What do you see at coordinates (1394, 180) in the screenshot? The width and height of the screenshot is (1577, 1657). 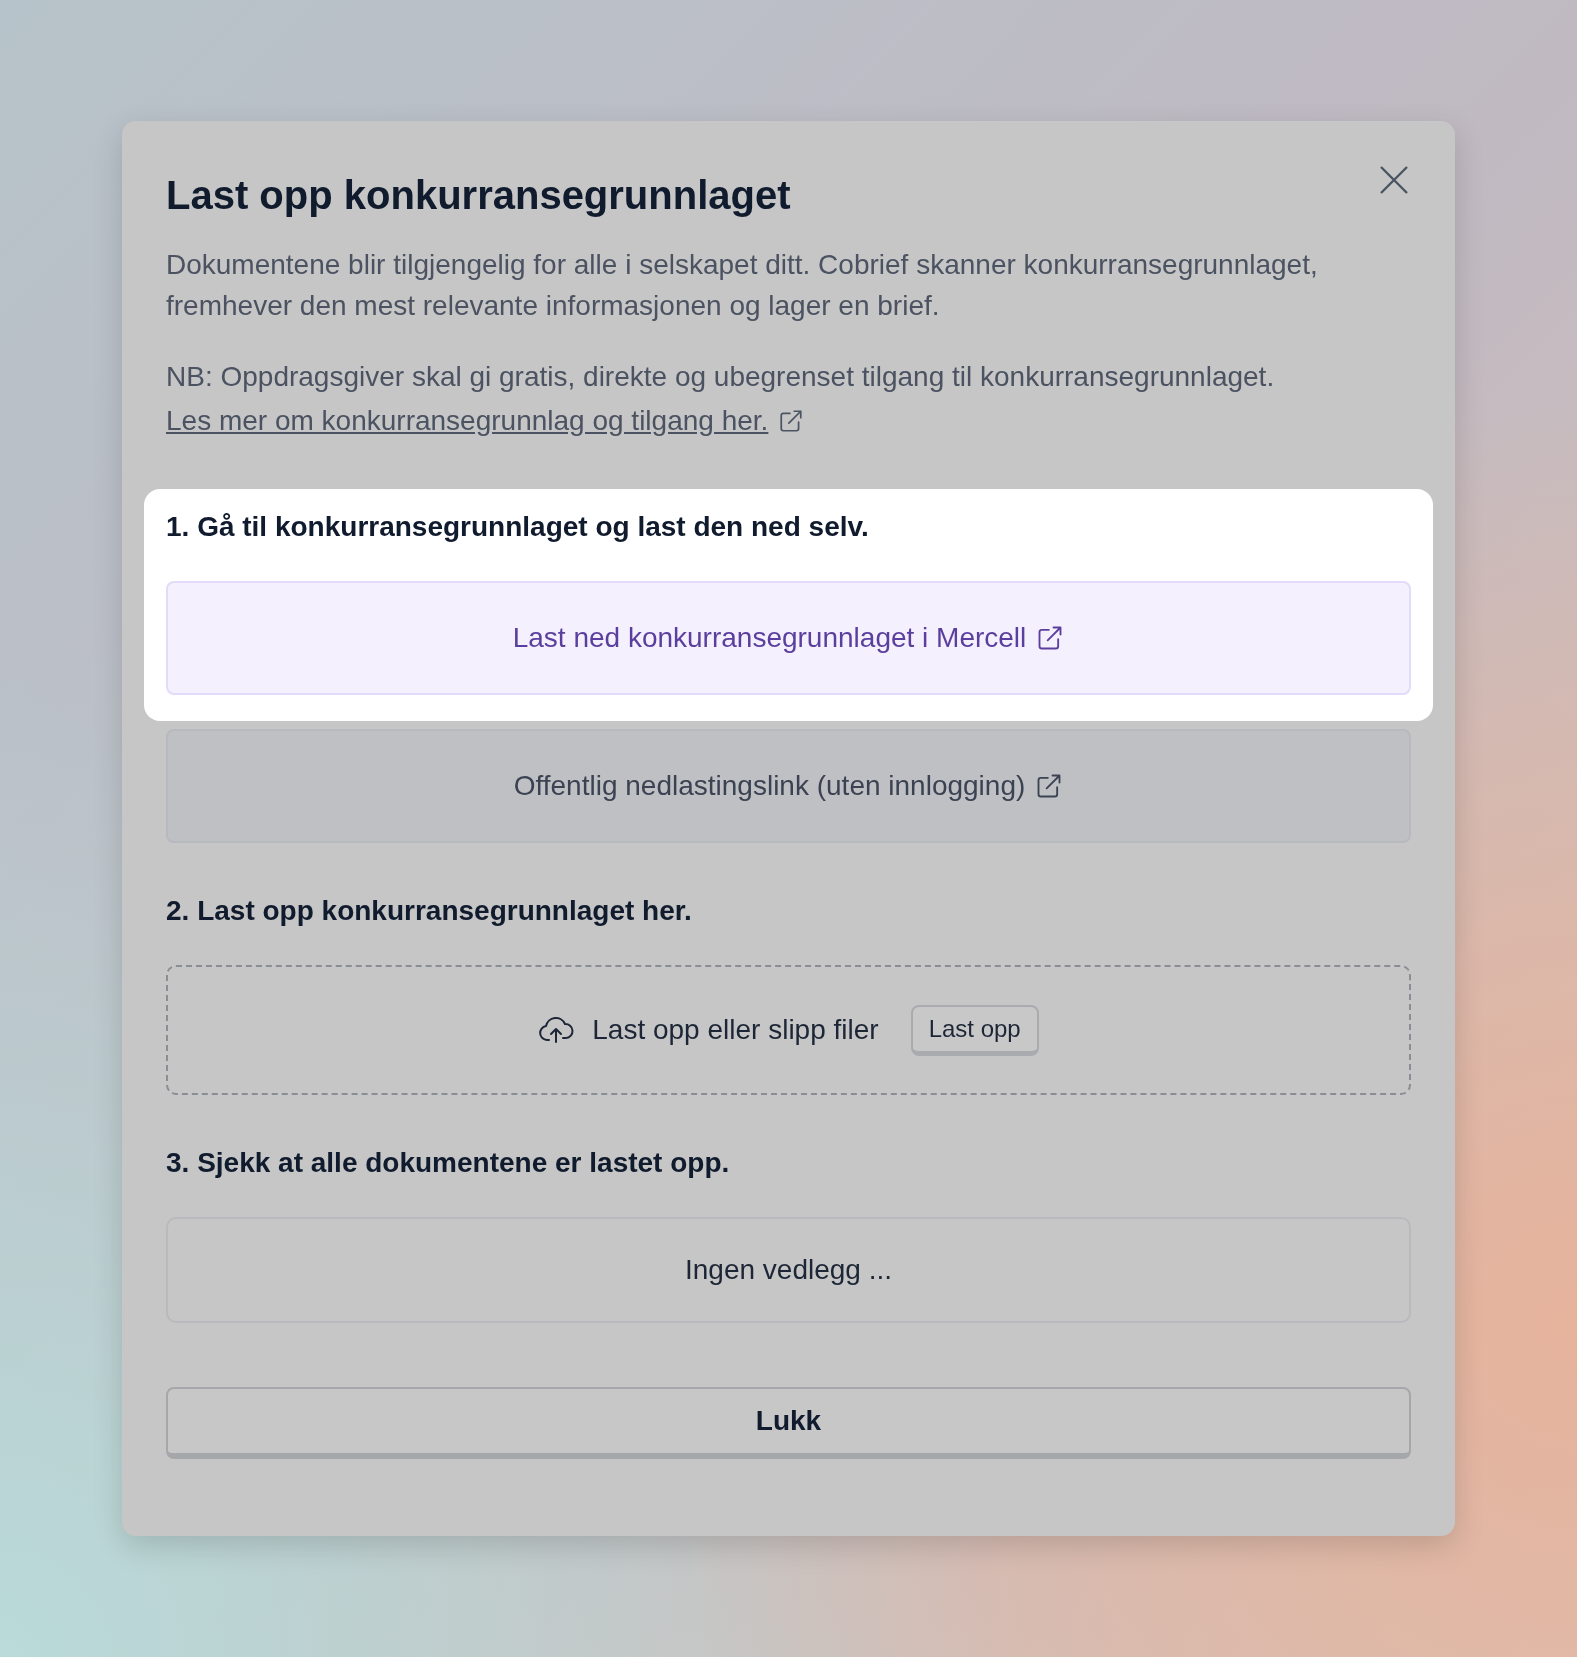 I see `close-icon` at bounding box center [1394, 180].